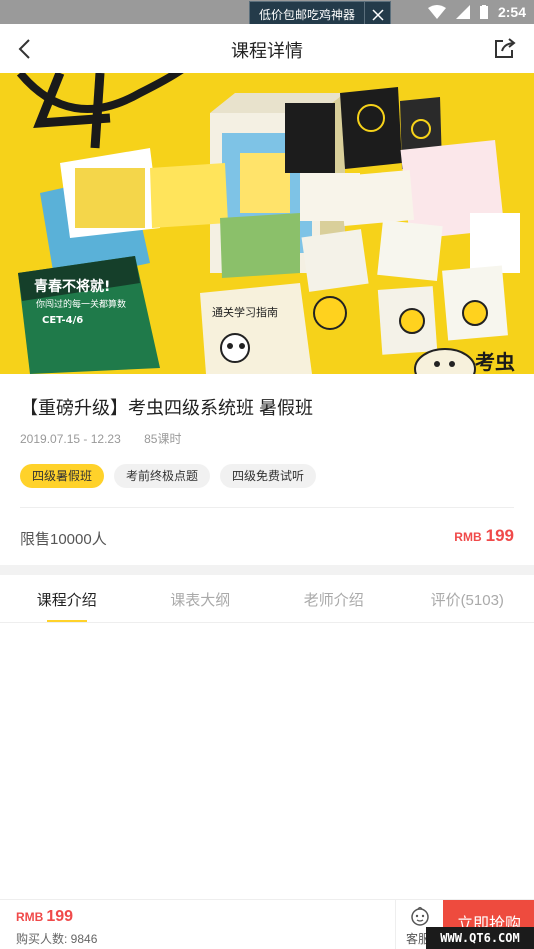 The image size is (534, 949). Describe the element at coordinates (166, 408) in the screenshot. I see `course-title: 【重磅升级】考虫四级系统班 暑假班` at that location.